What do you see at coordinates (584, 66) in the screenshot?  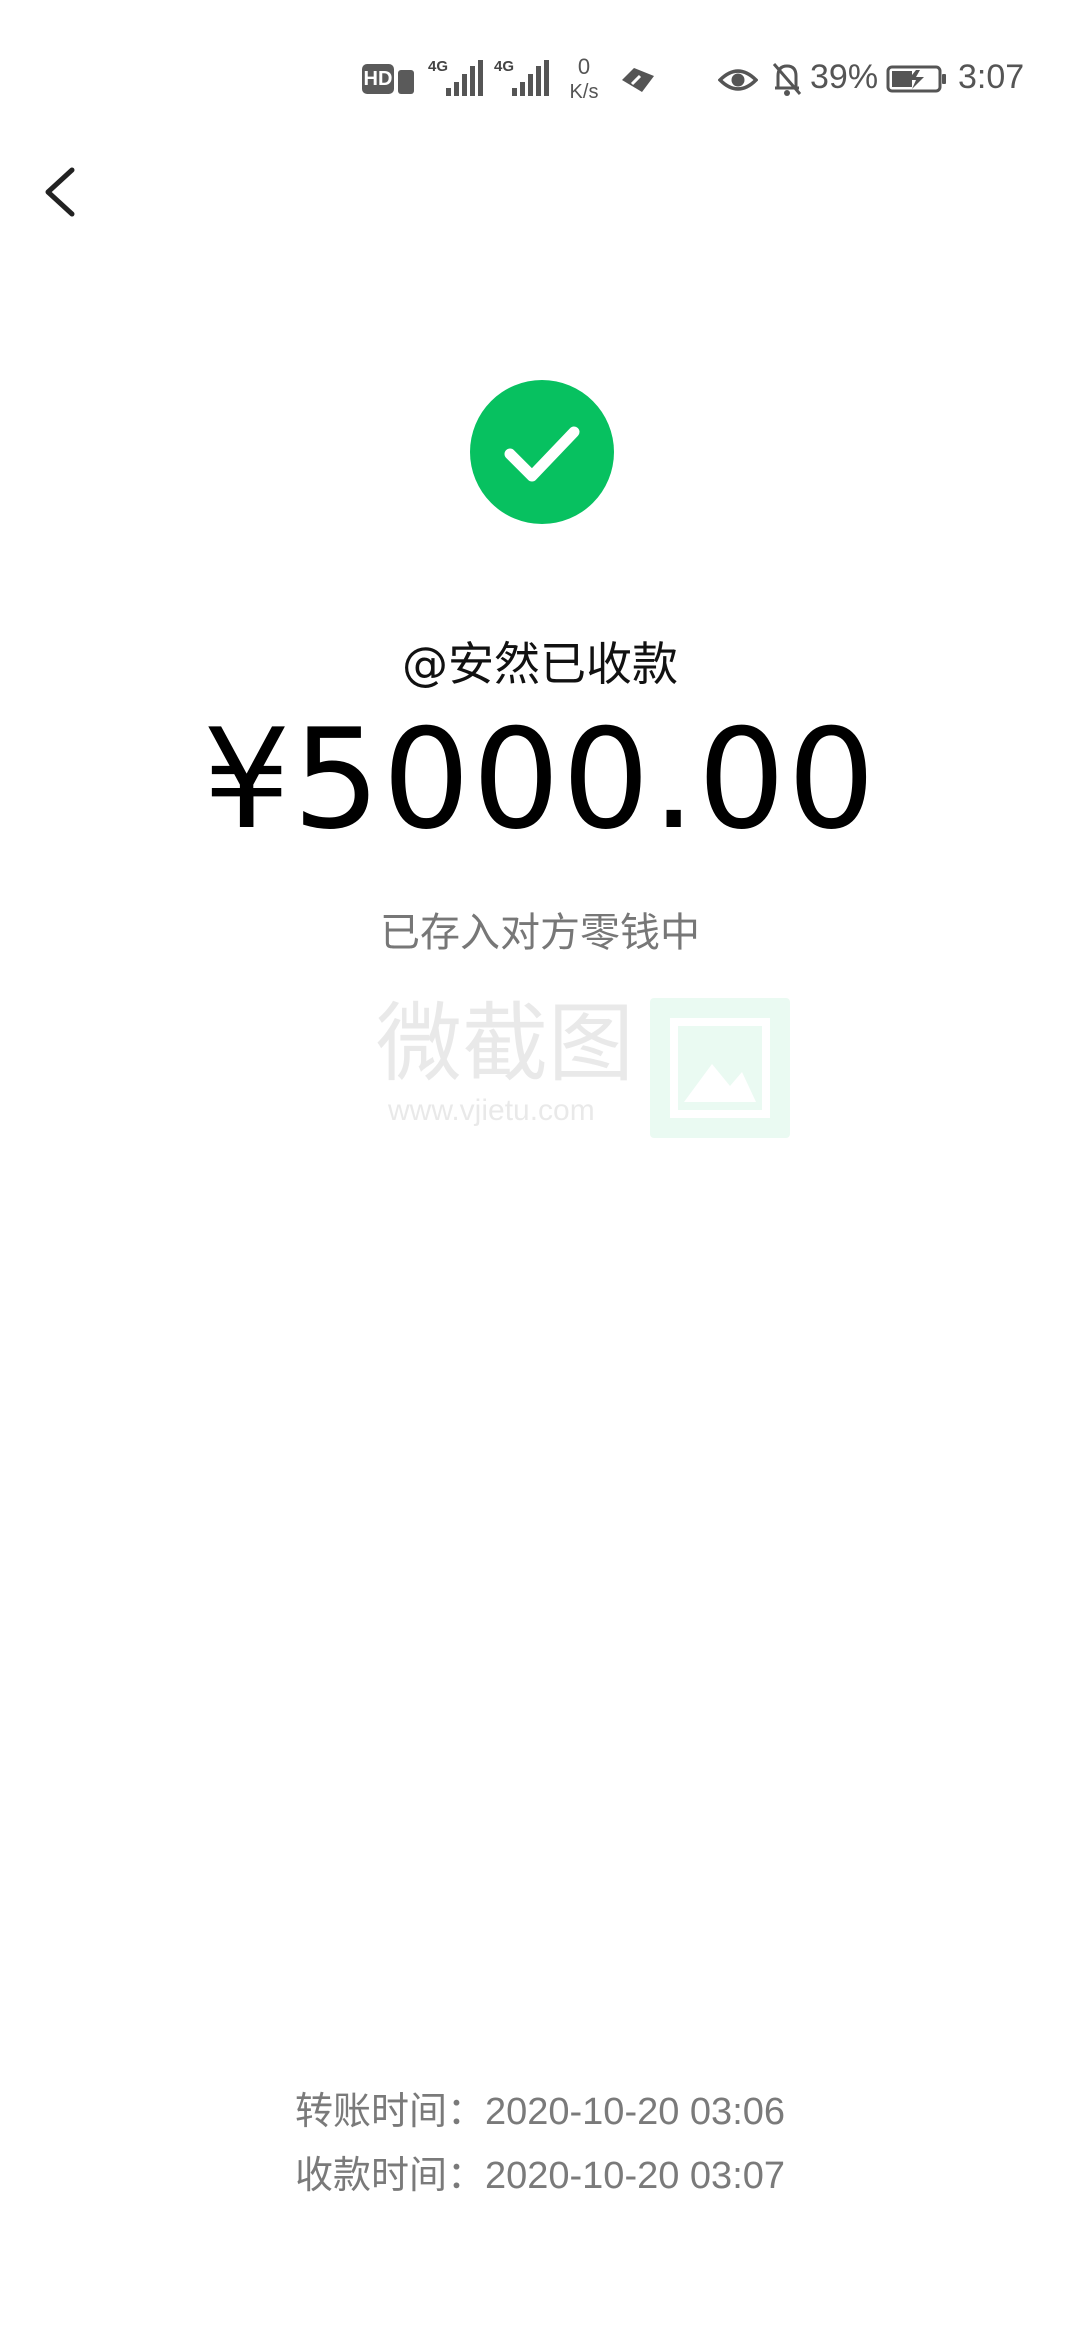 I see `net-speed-value: 0` at bounding box center [584, 66].